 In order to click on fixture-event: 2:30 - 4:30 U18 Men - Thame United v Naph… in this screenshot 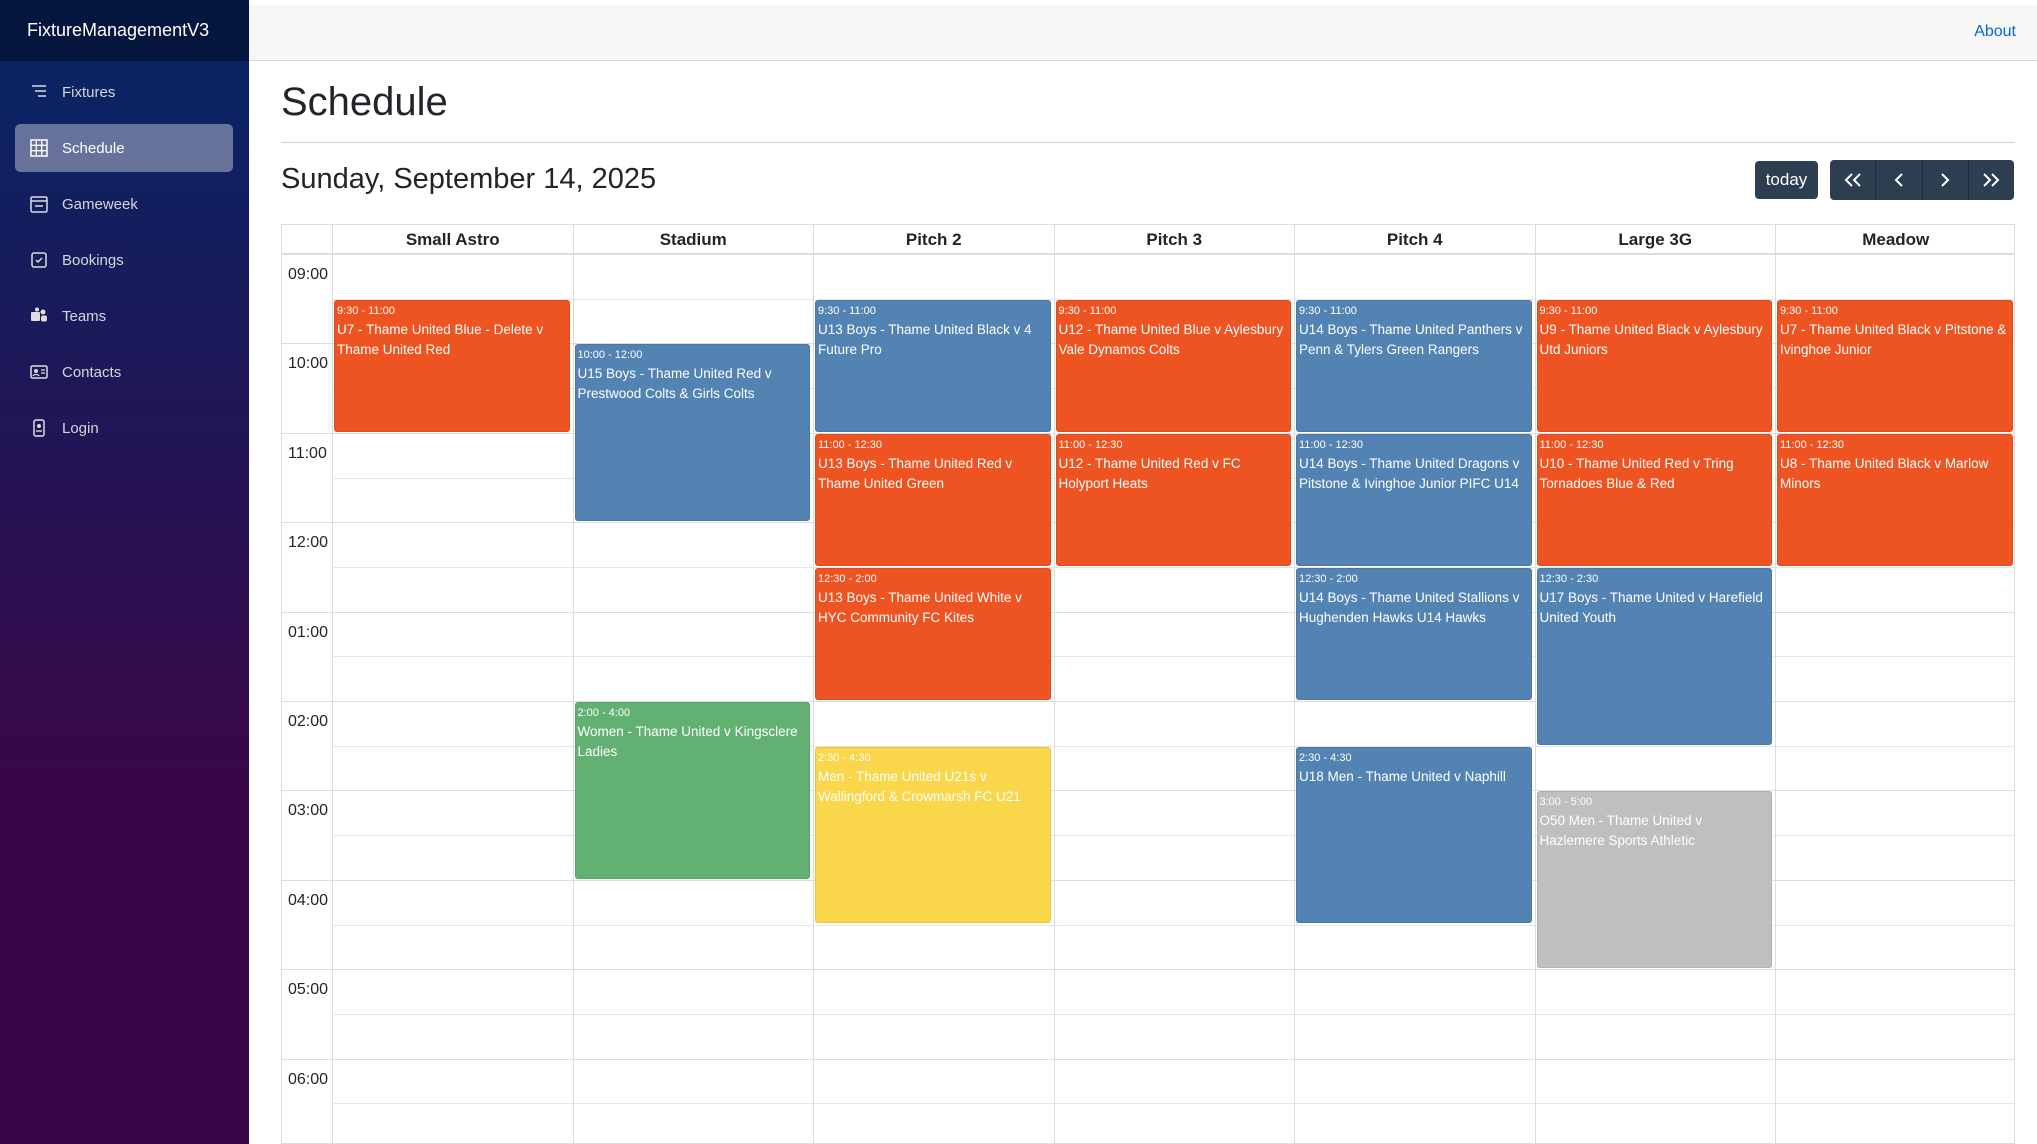, I will do `click(1414, 835)`.